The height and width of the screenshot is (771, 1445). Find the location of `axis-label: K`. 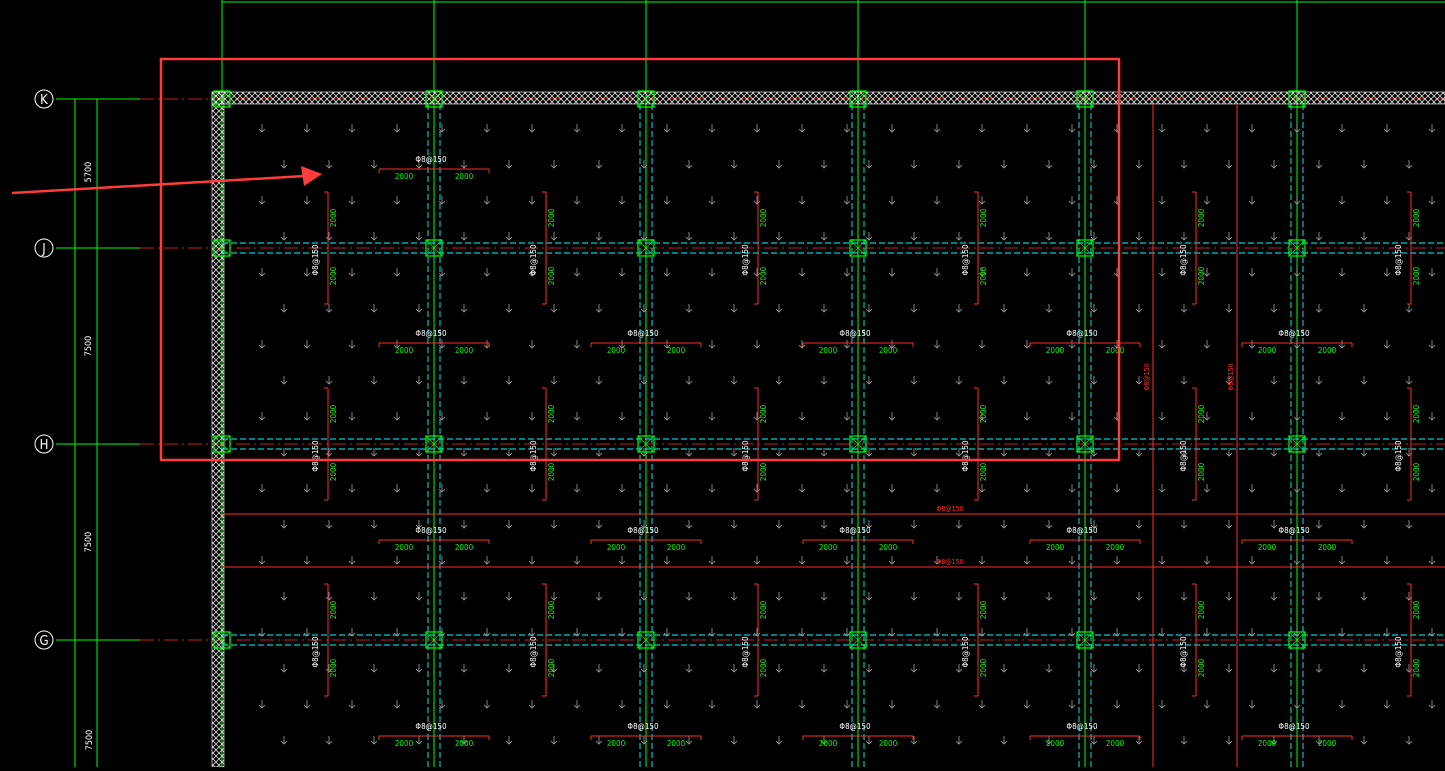

axis-label: K is located at coordinates (44, 100).